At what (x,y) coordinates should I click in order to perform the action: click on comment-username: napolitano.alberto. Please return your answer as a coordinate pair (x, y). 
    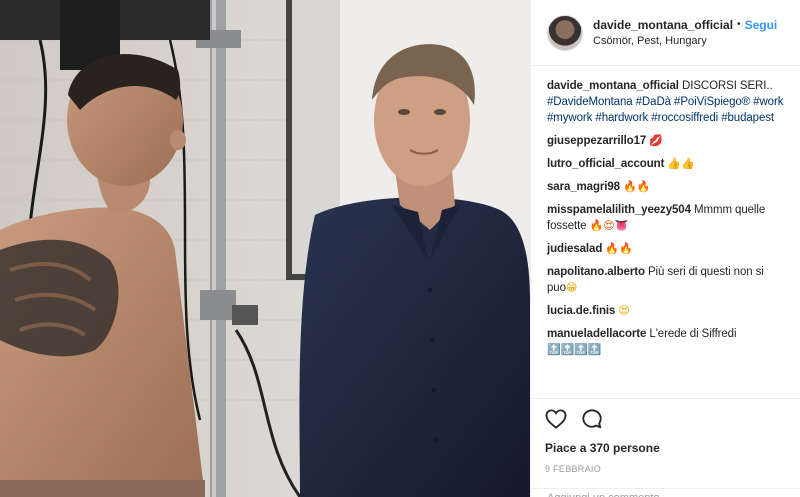
    Looking at the image, I should click on (596, 272).